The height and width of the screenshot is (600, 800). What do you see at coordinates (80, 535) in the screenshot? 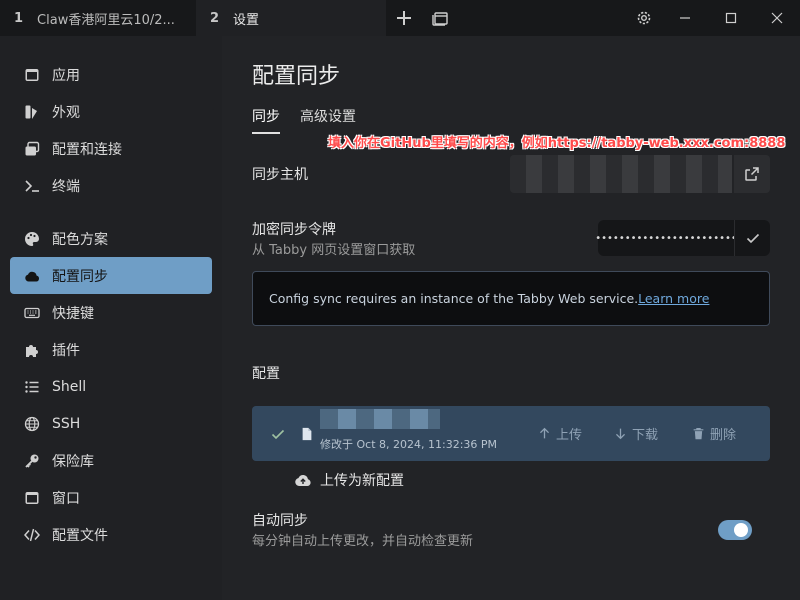
I see `sidebar-item-label: 配置文件` at bounding box center [80, 535].